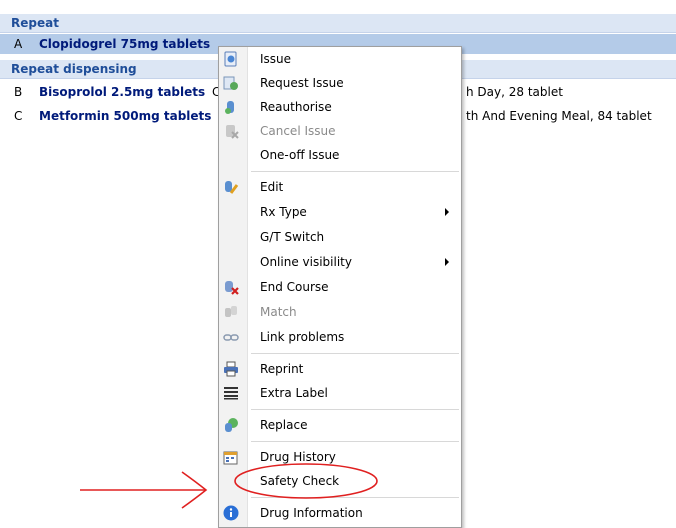 This screenshot has width=676, height=528. What do you see at coordinates (306, 481) in the screenshot?
I see `annotation-circle-icon` at bounding box center [306, 481].